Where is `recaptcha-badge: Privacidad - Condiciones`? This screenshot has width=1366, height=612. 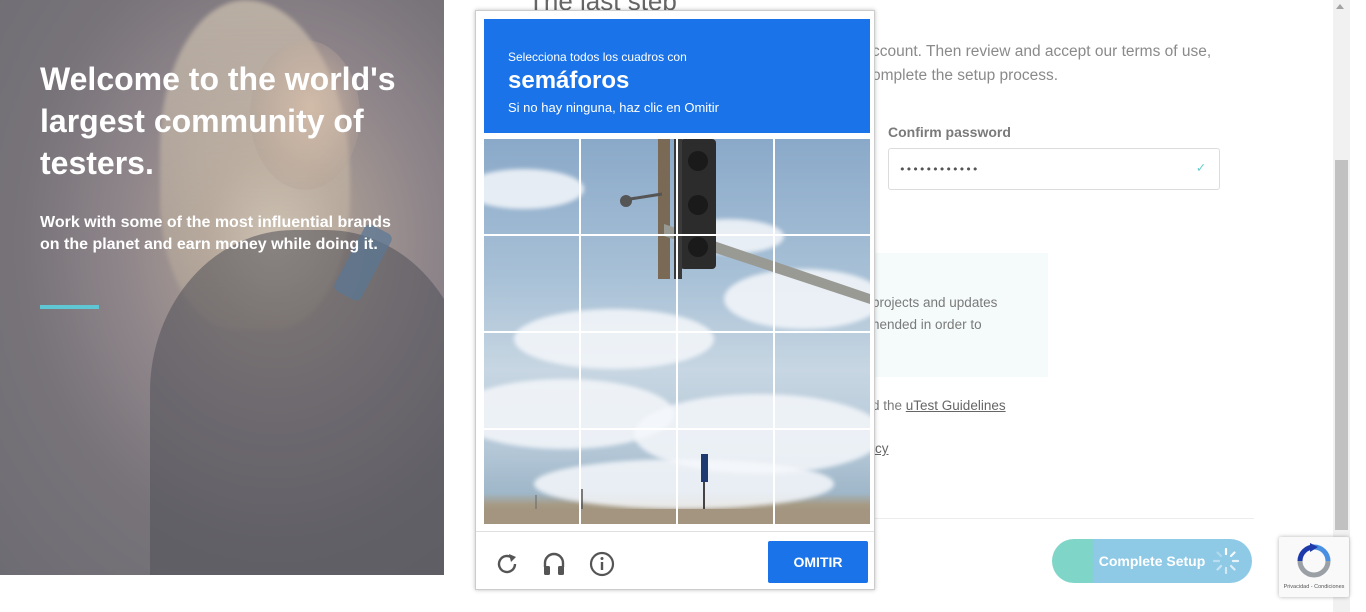 recaptcha-badge: Privacidad - Condiciones is located at coordinates (1314, 567).